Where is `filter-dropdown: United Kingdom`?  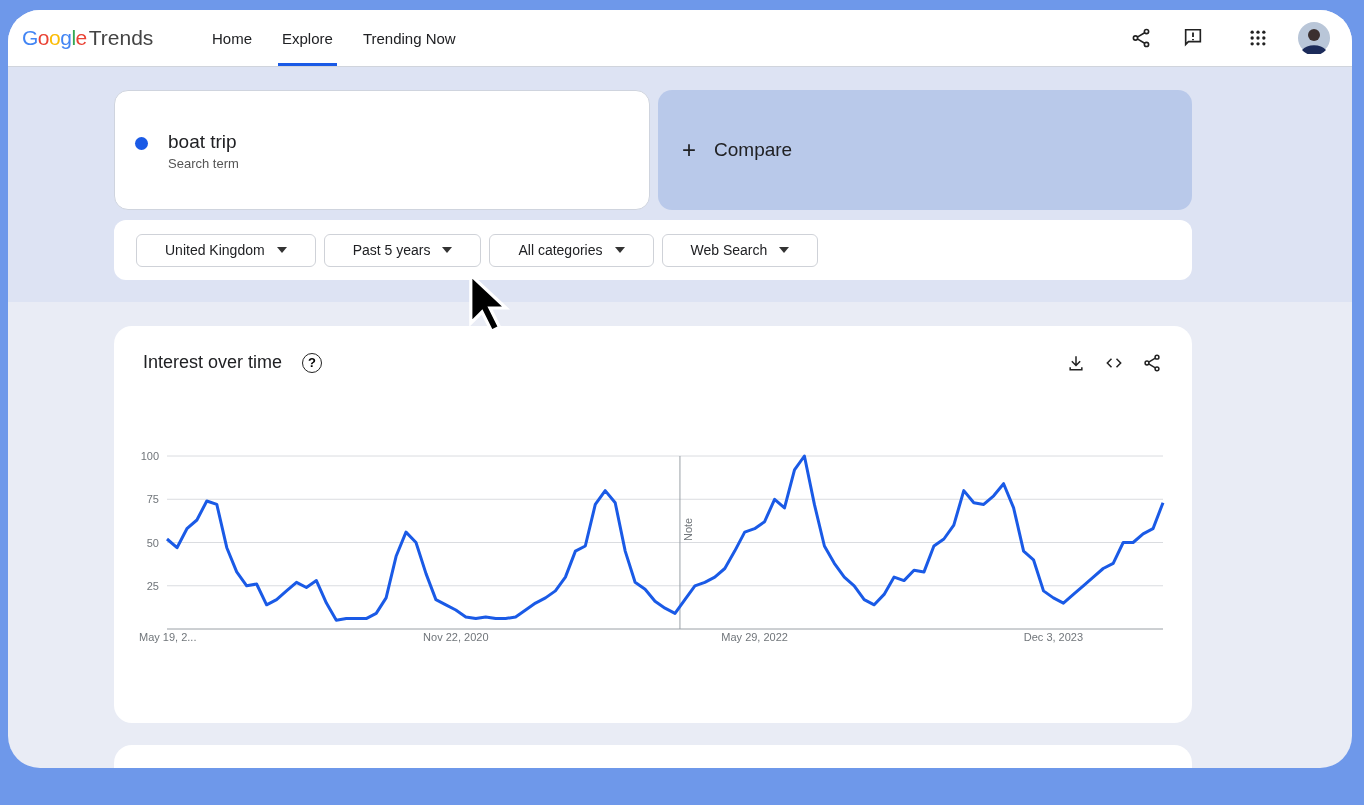 filter-dropdown: United Kingdom is located at coordinates (226, 250).